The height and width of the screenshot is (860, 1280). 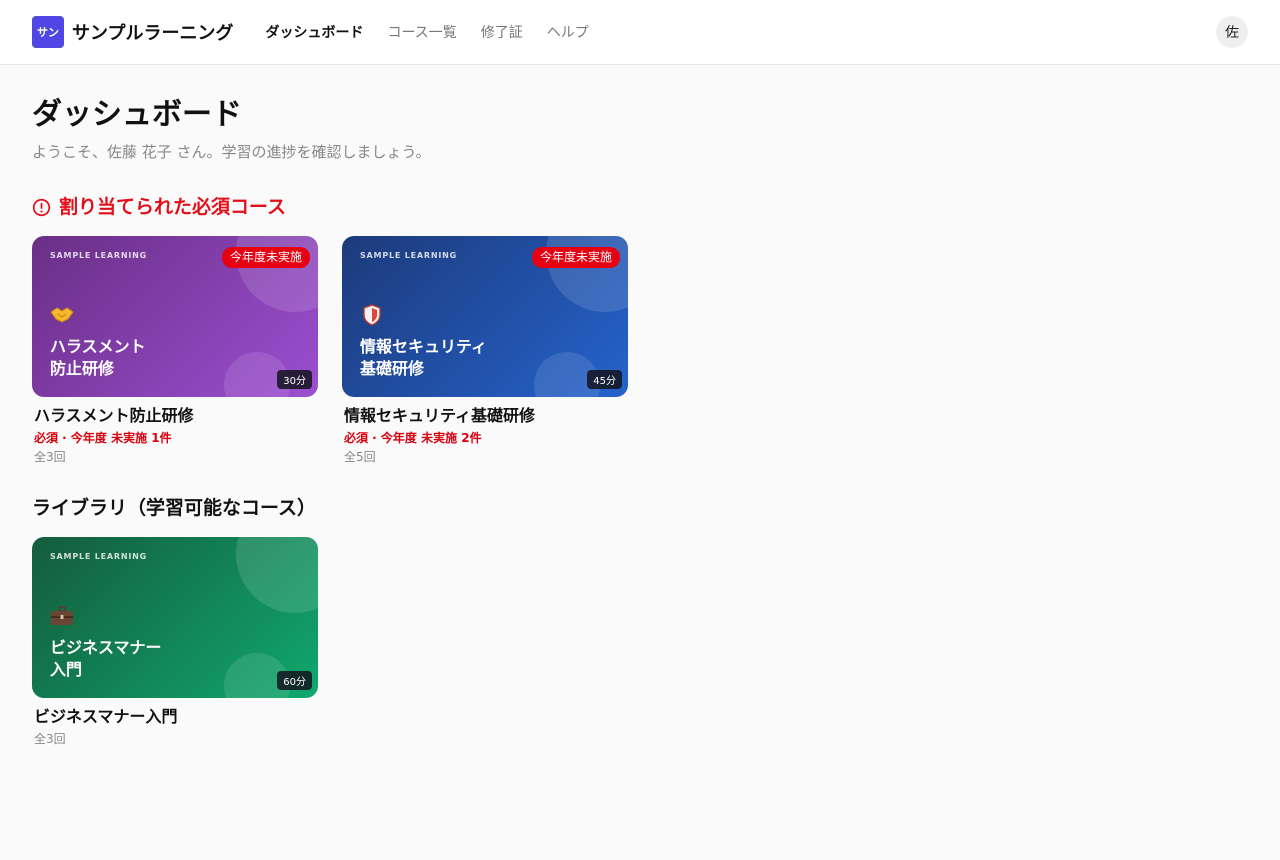 I want to click on required-courses-heading: 割り当てられた必須コース, so click(x=640, y=207).